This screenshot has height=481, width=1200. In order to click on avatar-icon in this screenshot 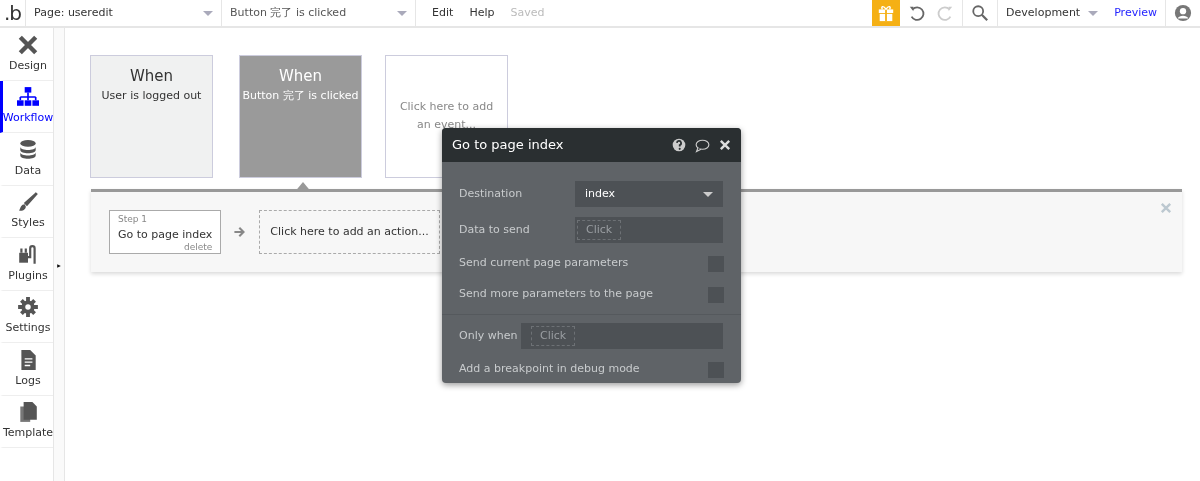, I will do `click(1183, 13)`.